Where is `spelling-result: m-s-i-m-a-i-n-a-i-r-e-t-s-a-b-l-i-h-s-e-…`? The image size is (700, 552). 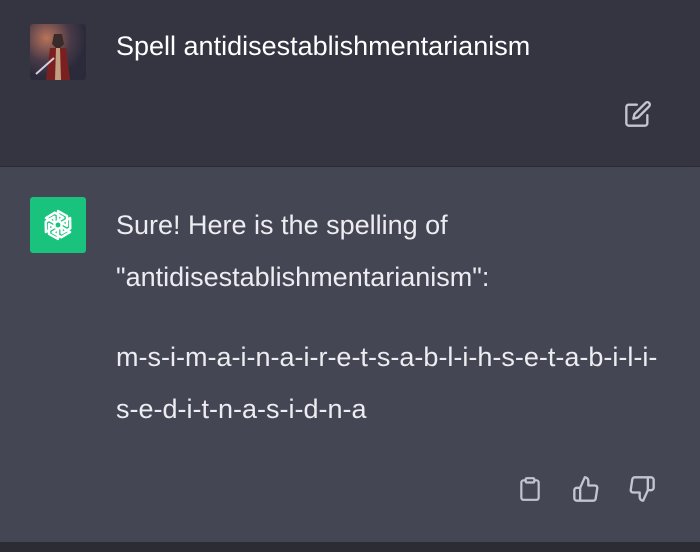 spelling-result: m-s-i-m-a-i-n-a-i-r-e-t-s-a-b-l-i-h-s-e-… is located at coordinates (387, 383).